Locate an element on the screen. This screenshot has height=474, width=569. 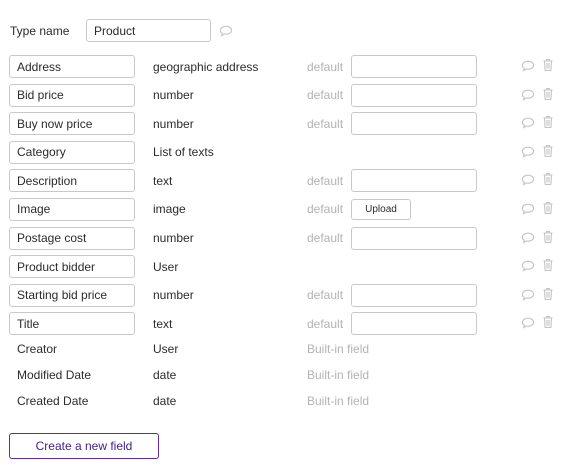
field-row: Description text default is located at coordinates (284, 183).